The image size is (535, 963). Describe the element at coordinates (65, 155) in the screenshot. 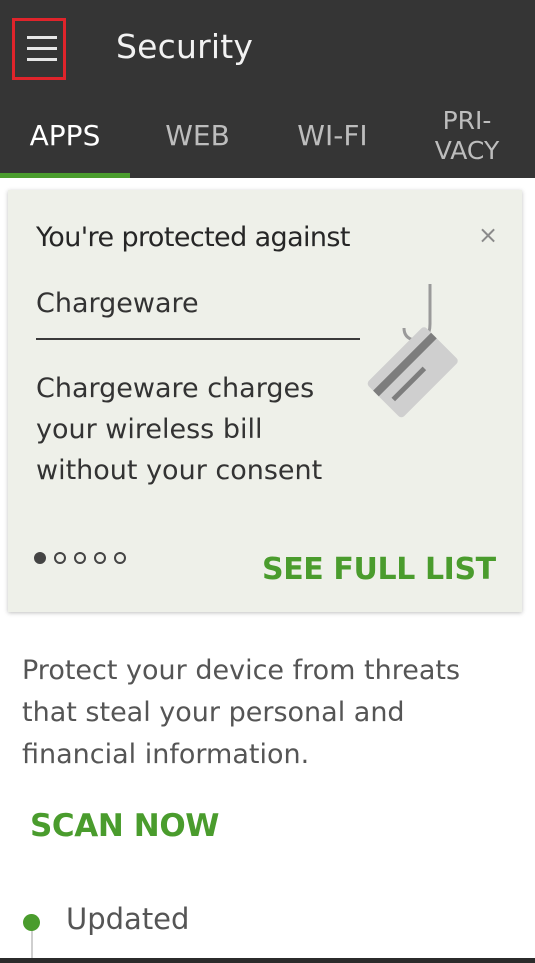

I see `tab-apps: APPS` at that location.